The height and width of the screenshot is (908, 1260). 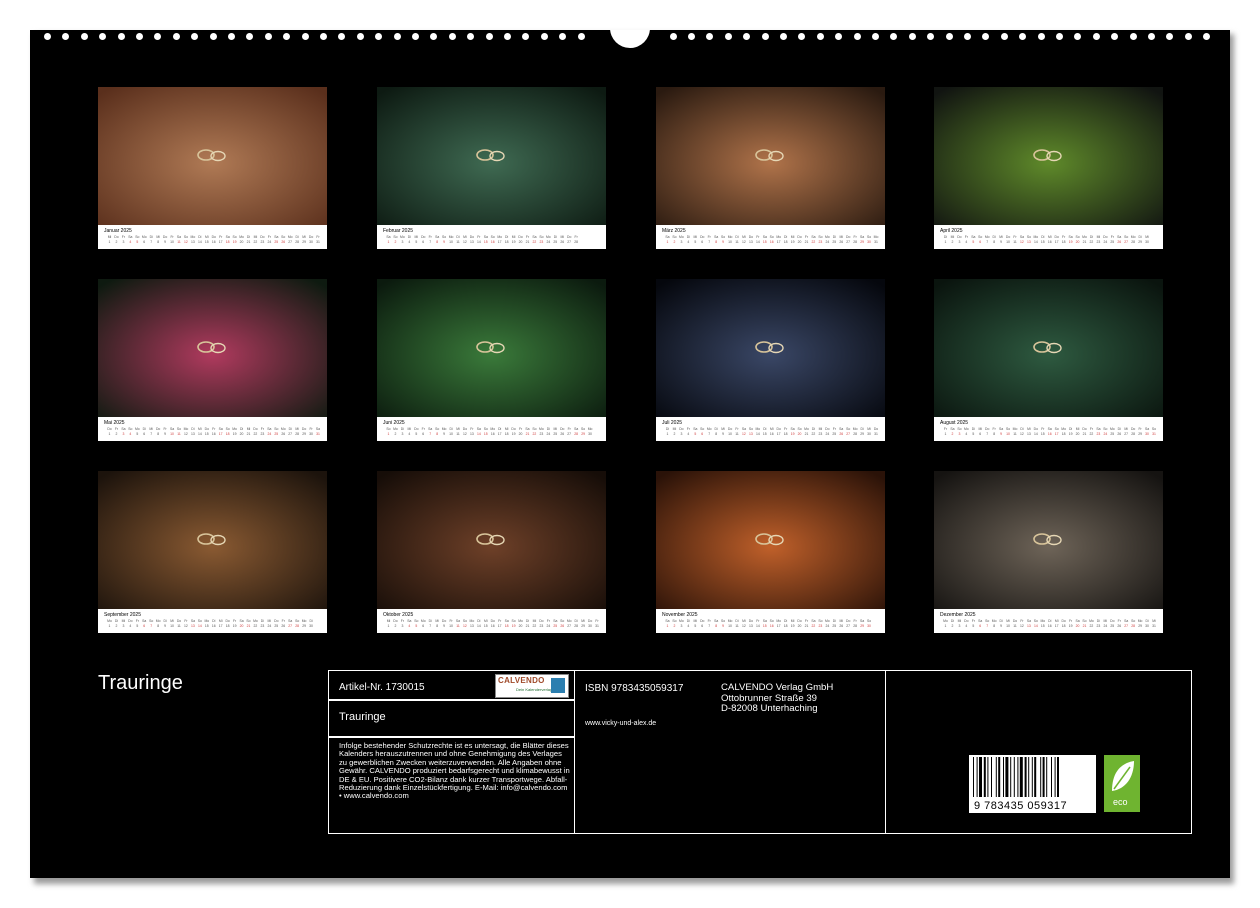 What do you see at coordinates (513, 434) in the screenshot?
I see `day-number: 19` at bounding box center [513, 434].